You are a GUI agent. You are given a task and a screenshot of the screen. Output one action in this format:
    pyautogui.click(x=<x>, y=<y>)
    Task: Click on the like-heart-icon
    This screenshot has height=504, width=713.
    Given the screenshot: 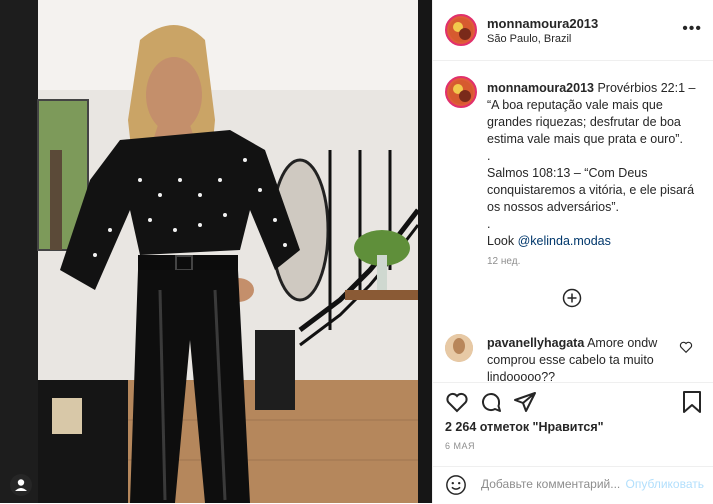 What is the action you would take?
    pyautogui.click(x=457, y=402)
    